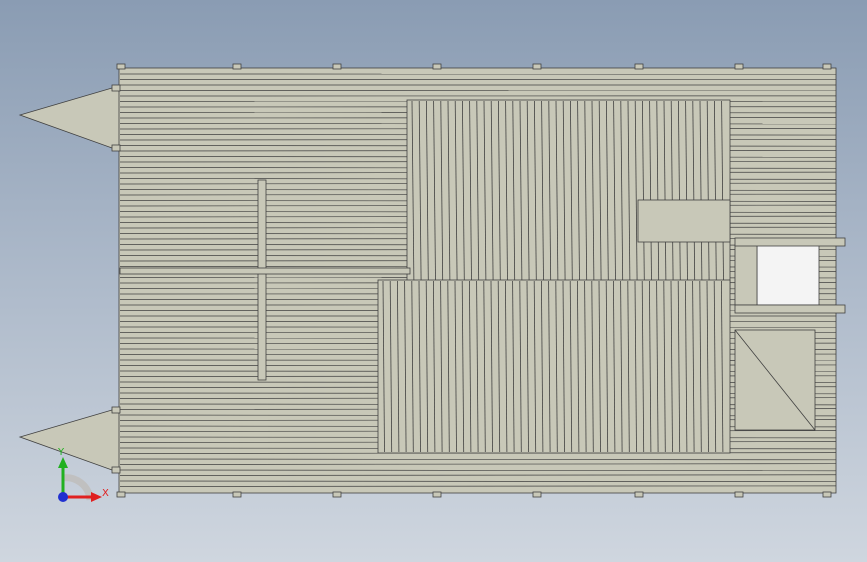 This screenshot has height=562, width=867. Describe the element at coordinates (61, 452) in the screenshot. I see `y-axis-label: Y` at that location.